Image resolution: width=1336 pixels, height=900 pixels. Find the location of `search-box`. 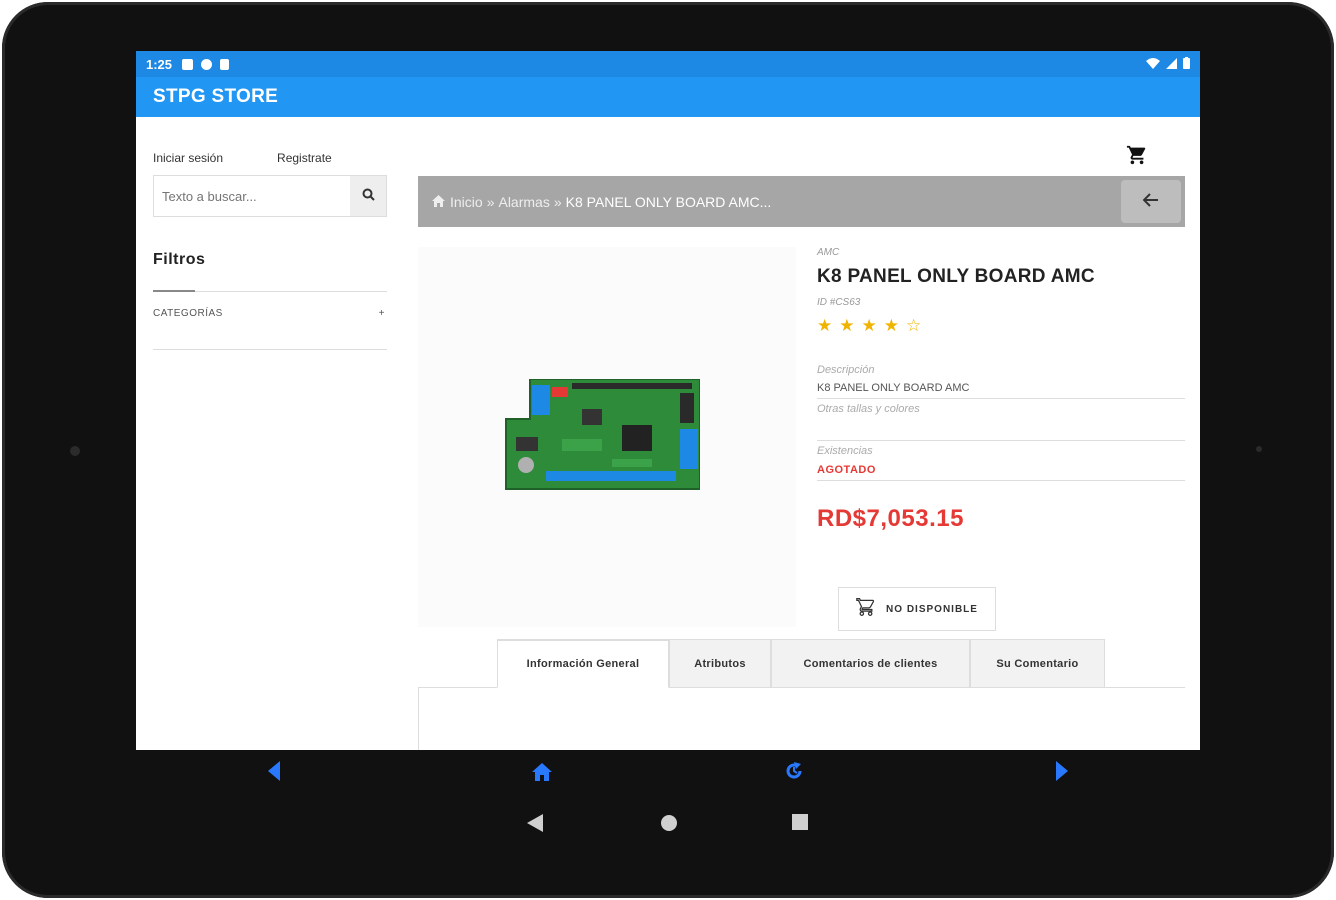

search-box is located at coordinates (270, 196).